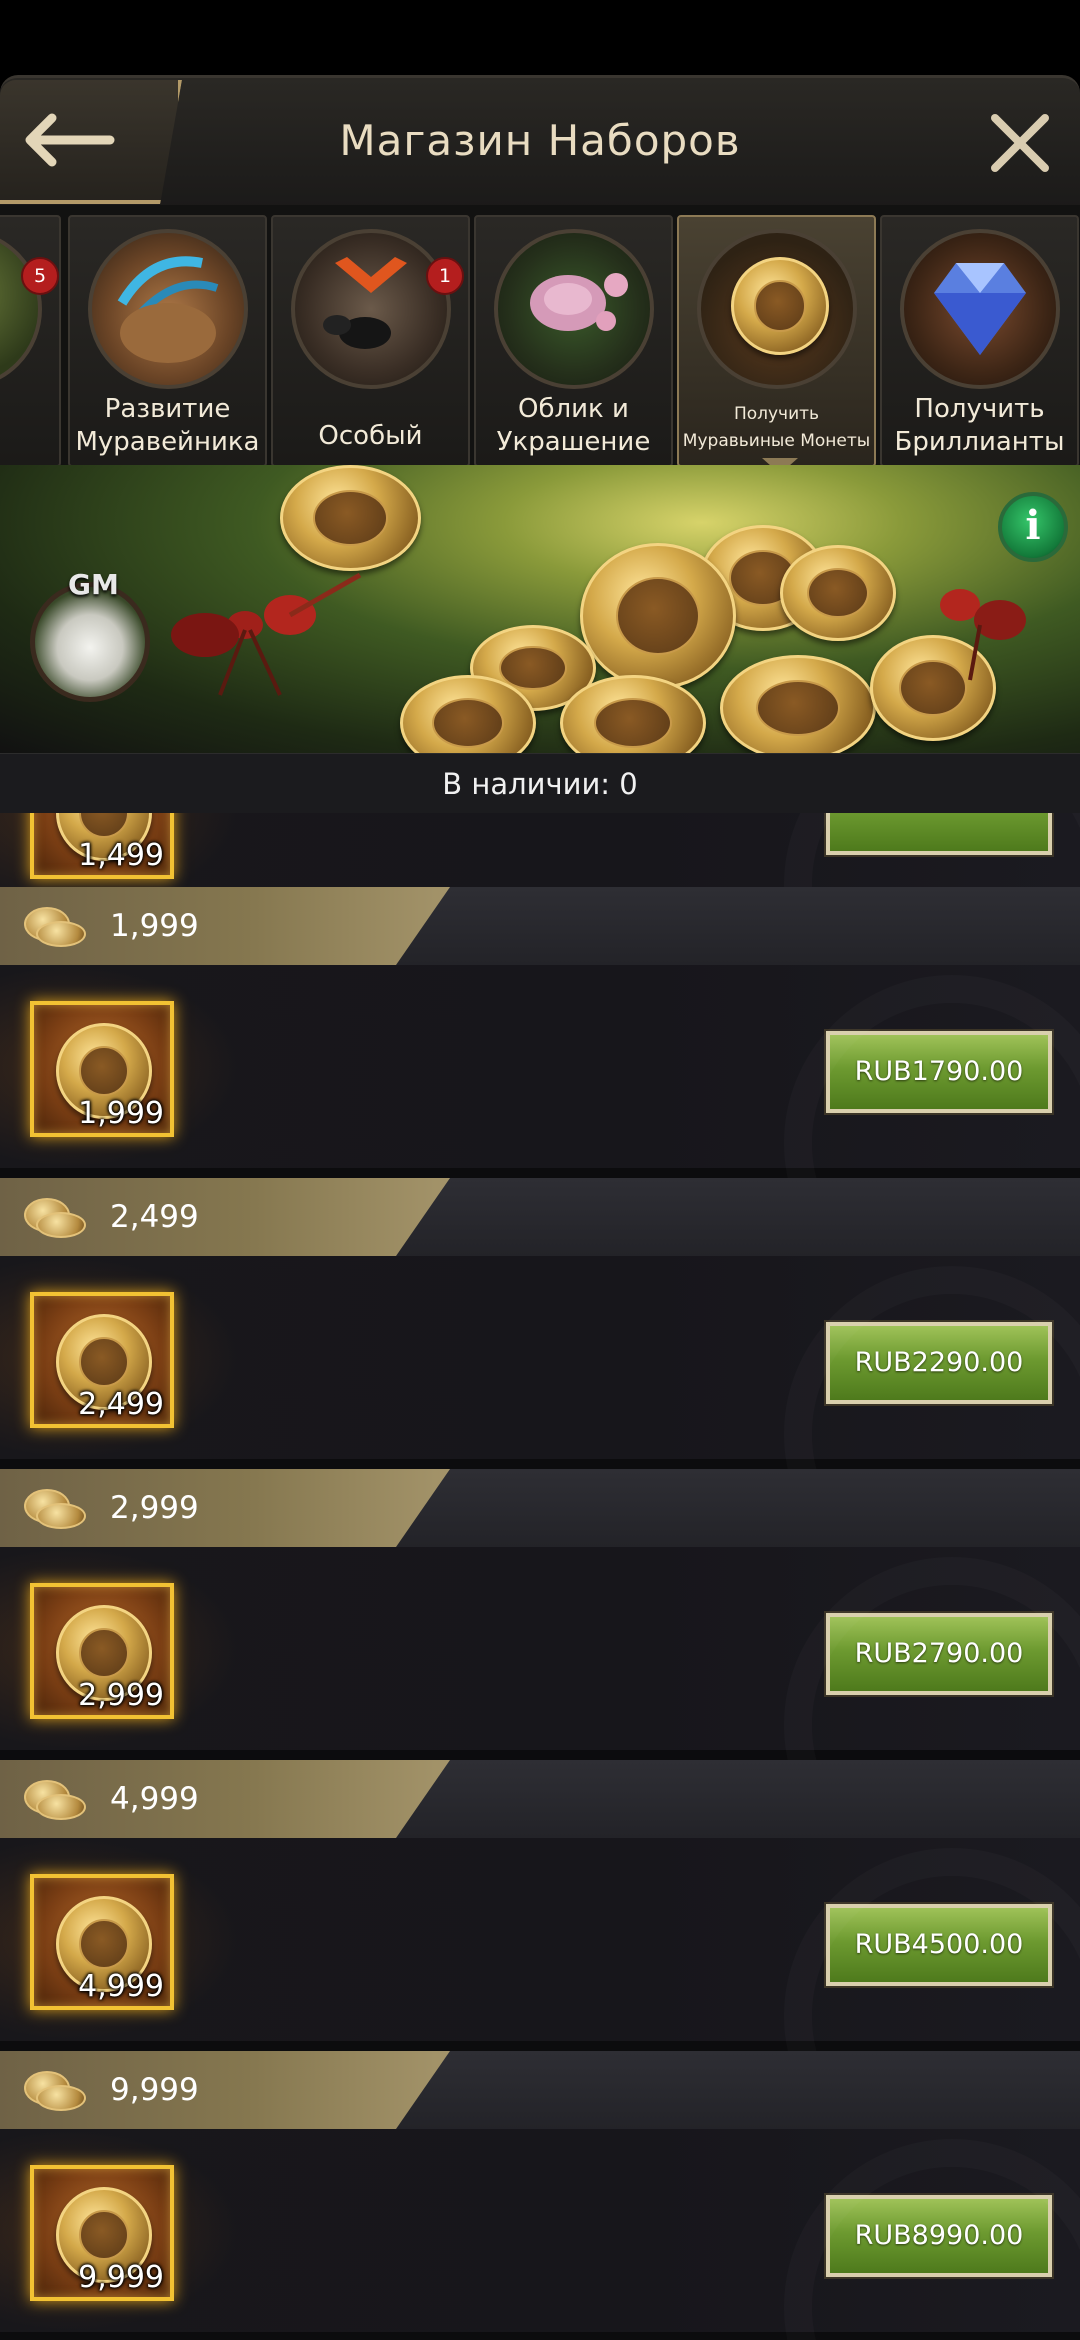 The image size is (1080, 2340). What do you see at coordinates (540, 1217) in the screenshot?
I see `package-header: 2,499` at bounding box center [540, 1217].